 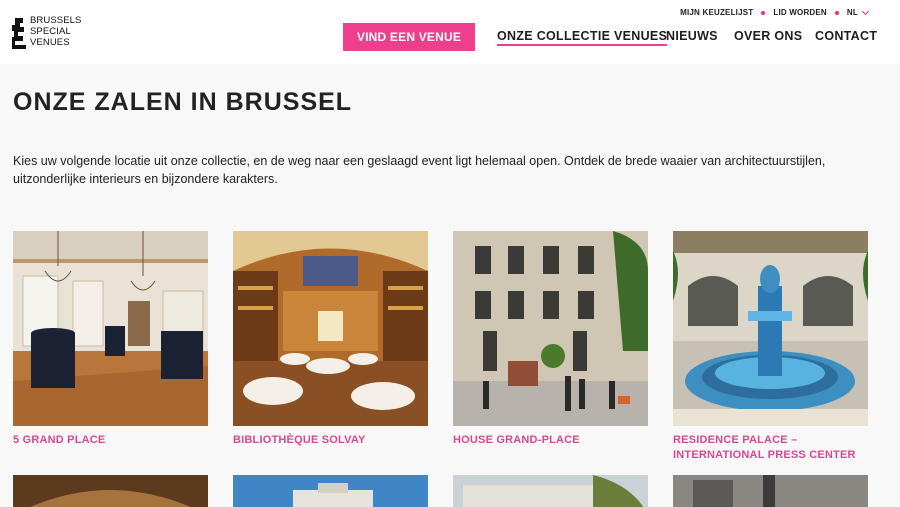 I want to click on venue-card-house-grand-place: HOUSE GRAND-PLACE, so click(x=550, y=339).